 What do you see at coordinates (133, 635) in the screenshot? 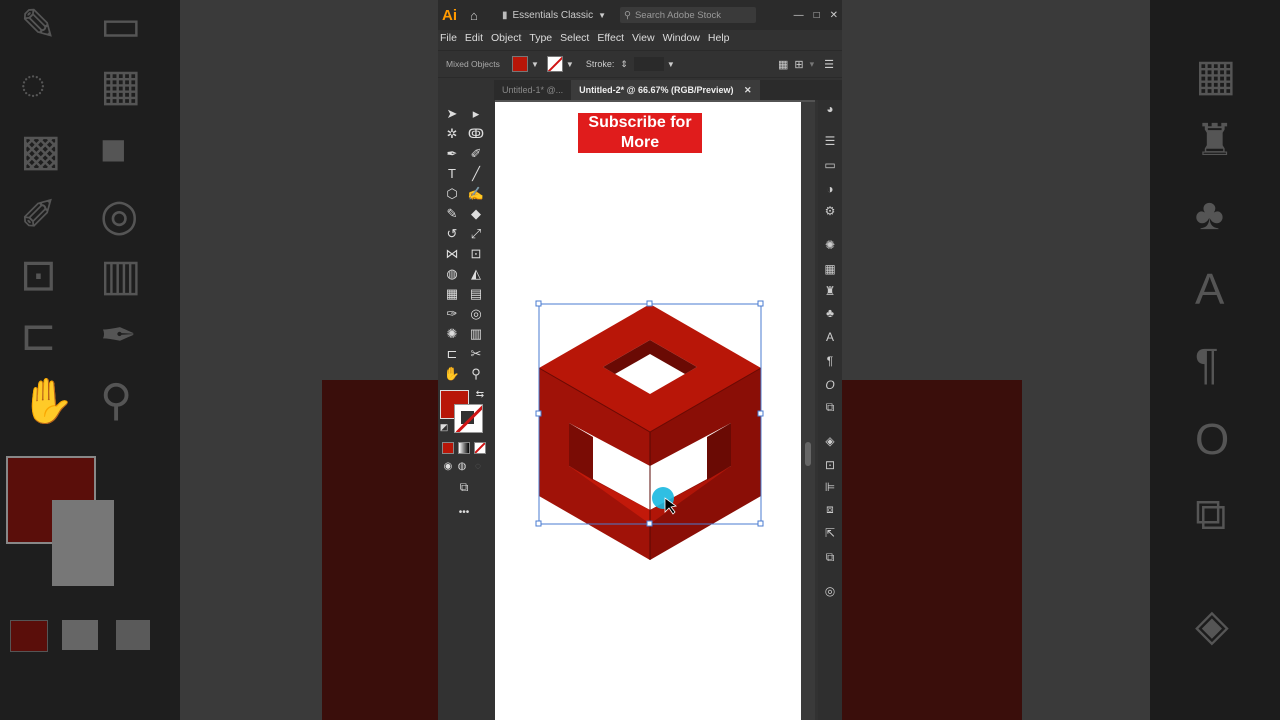
I see `blurred-swatch` at bounding box center [133, 635].